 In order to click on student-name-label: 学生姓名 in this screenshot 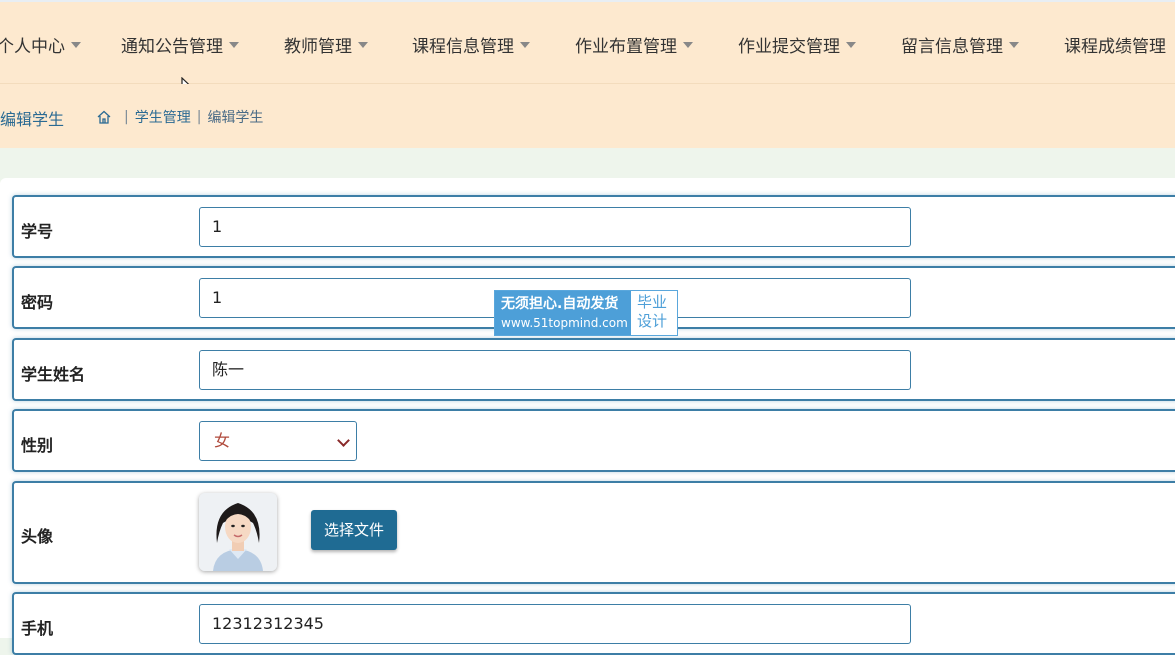, I will do `click(53, 374)`.